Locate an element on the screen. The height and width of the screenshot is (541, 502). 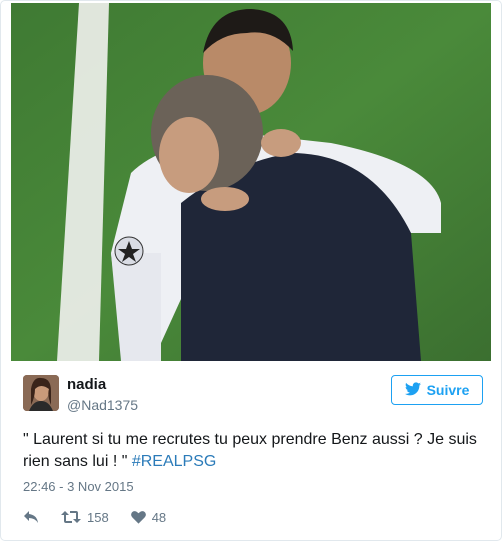
tweet-actions: 158 48 is located at coordinates (94, 517).